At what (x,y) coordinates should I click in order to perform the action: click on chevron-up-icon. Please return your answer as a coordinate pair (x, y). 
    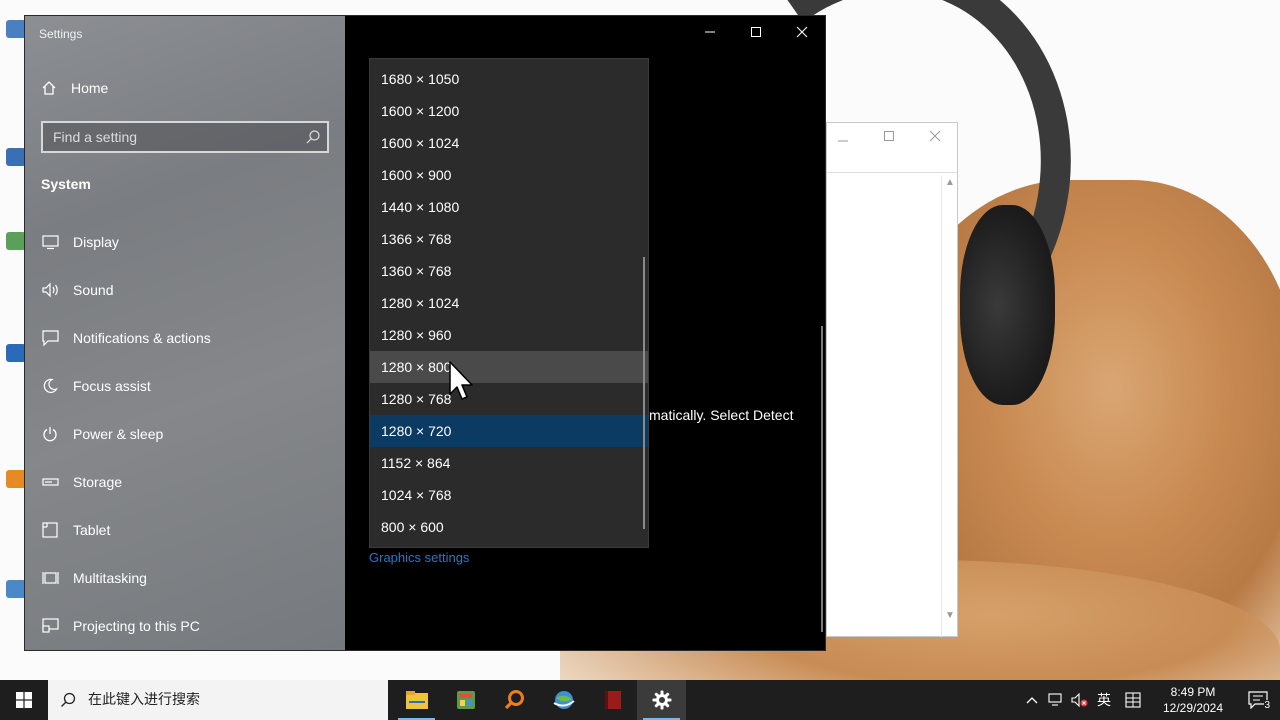
    Looking at the image, I should click on (1032, 700).